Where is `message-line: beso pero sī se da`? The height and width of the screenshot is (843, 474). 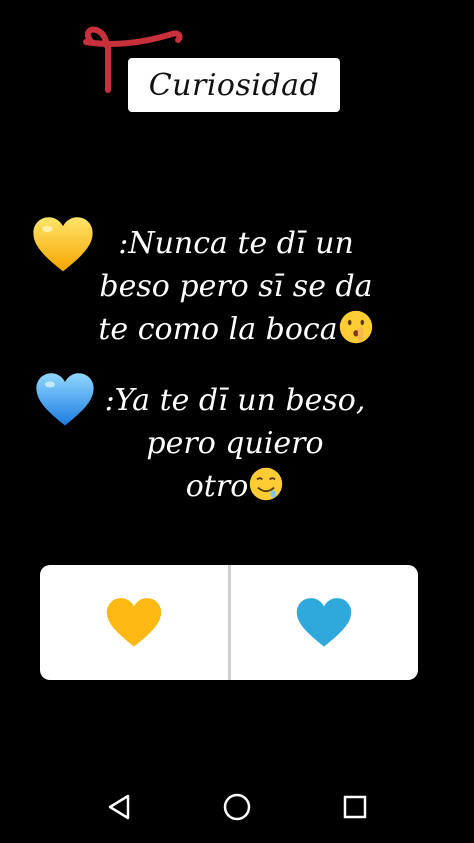
message-line: beso pero sī se da is located at coordinates (236, 286).